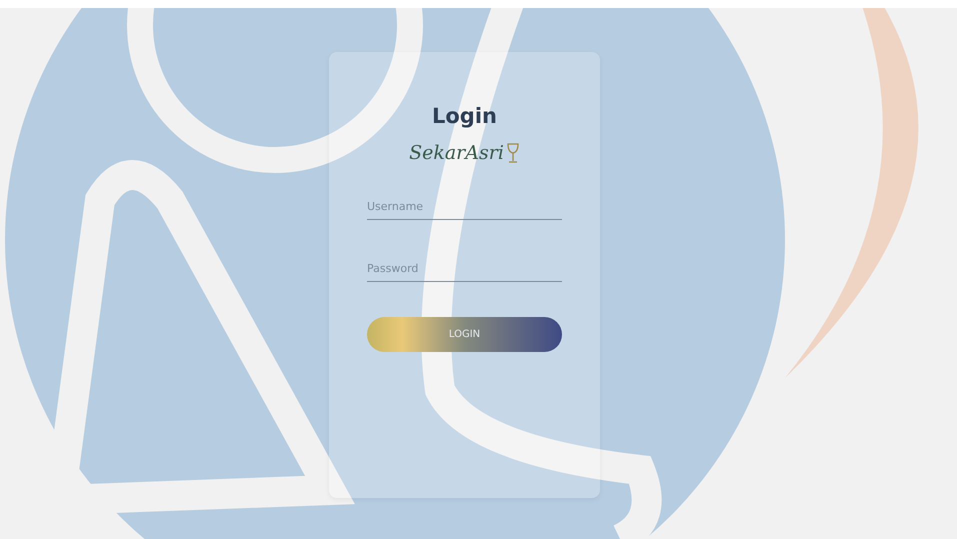  What do you see at coordinates (464, 116) in the screenshot?
I see `login-title: Login` at bounding box center [464, 116].